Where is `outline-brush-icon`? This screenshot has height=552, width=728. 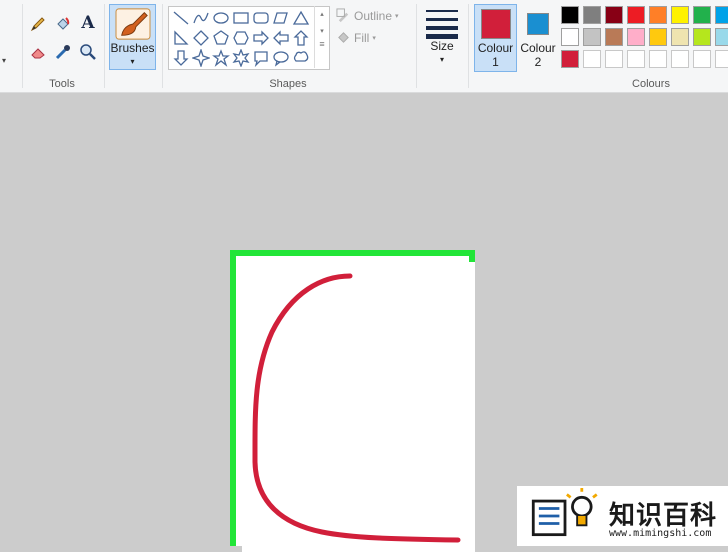
outline-brush-icon is located at coordinates (342, 15).